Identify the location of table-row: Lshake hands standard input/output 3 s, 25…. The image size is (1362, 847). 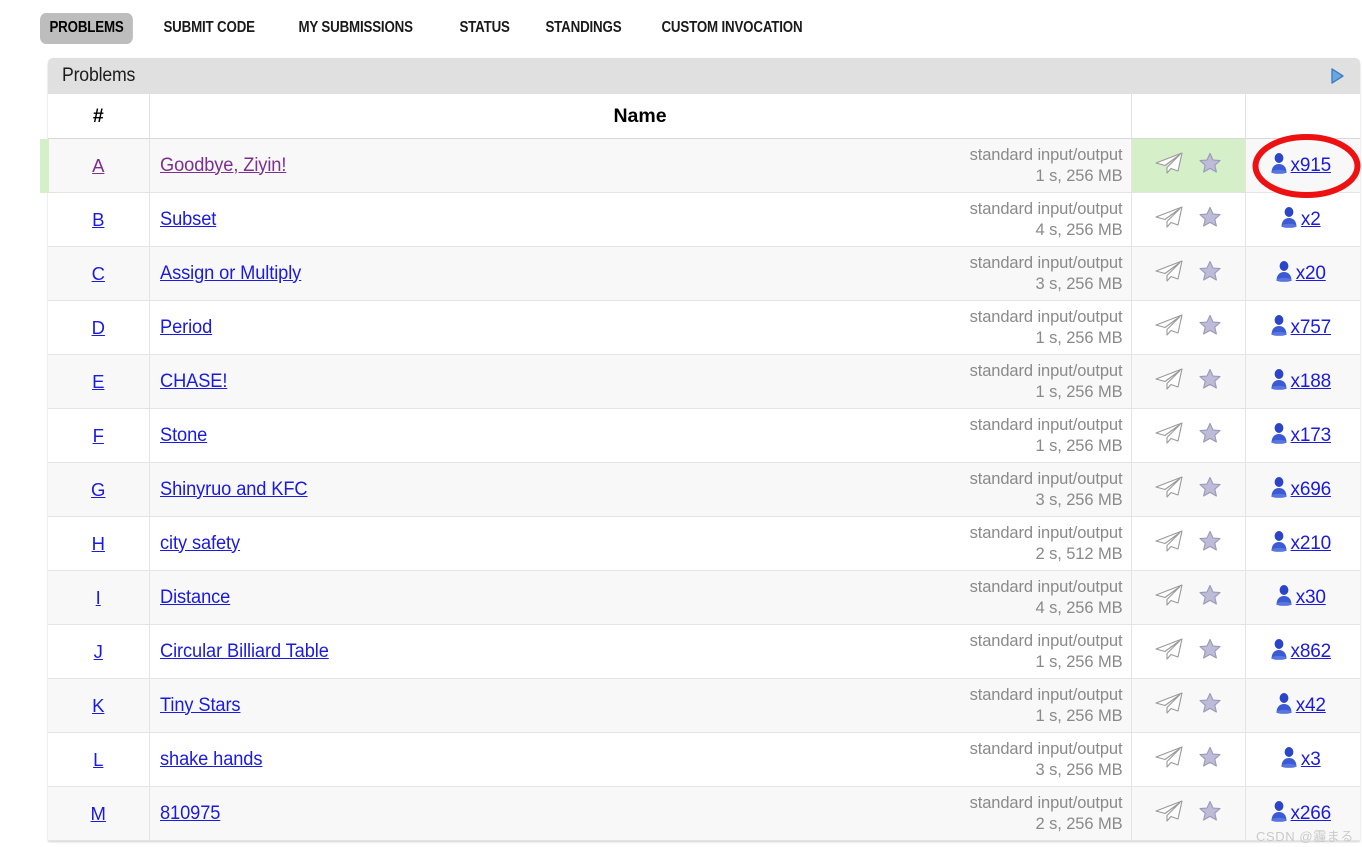
(704, 759).